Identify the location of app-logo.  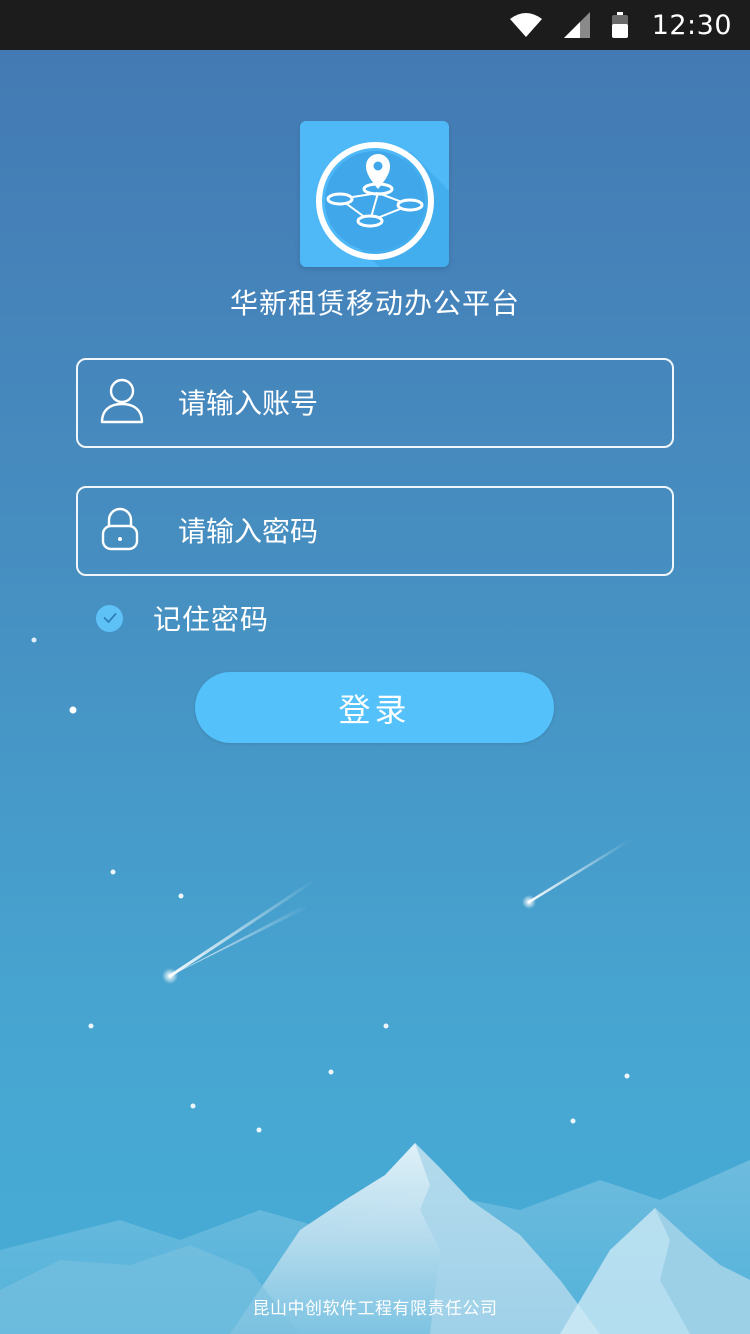
(374, 194).